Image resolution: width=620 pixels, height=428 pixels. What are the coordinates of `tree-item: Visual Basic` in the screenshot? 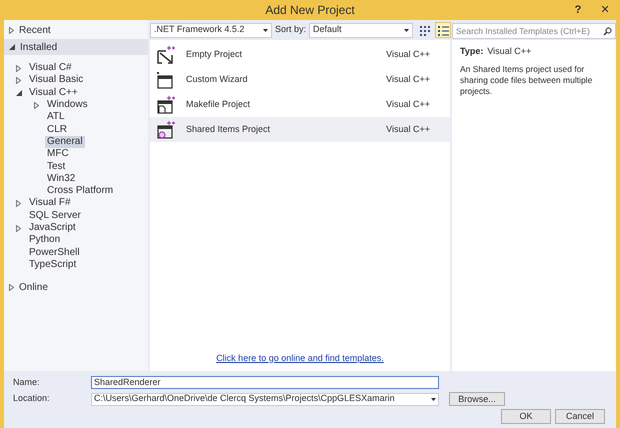 It's located at (56, 80).